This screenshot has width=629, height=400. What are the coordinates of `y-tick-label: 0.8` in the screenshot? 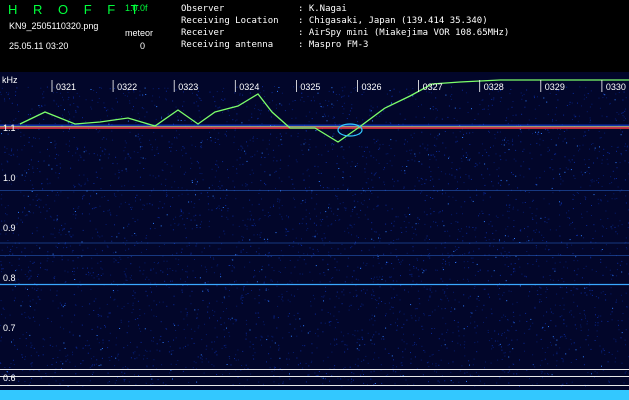 It's located at (9, 278).